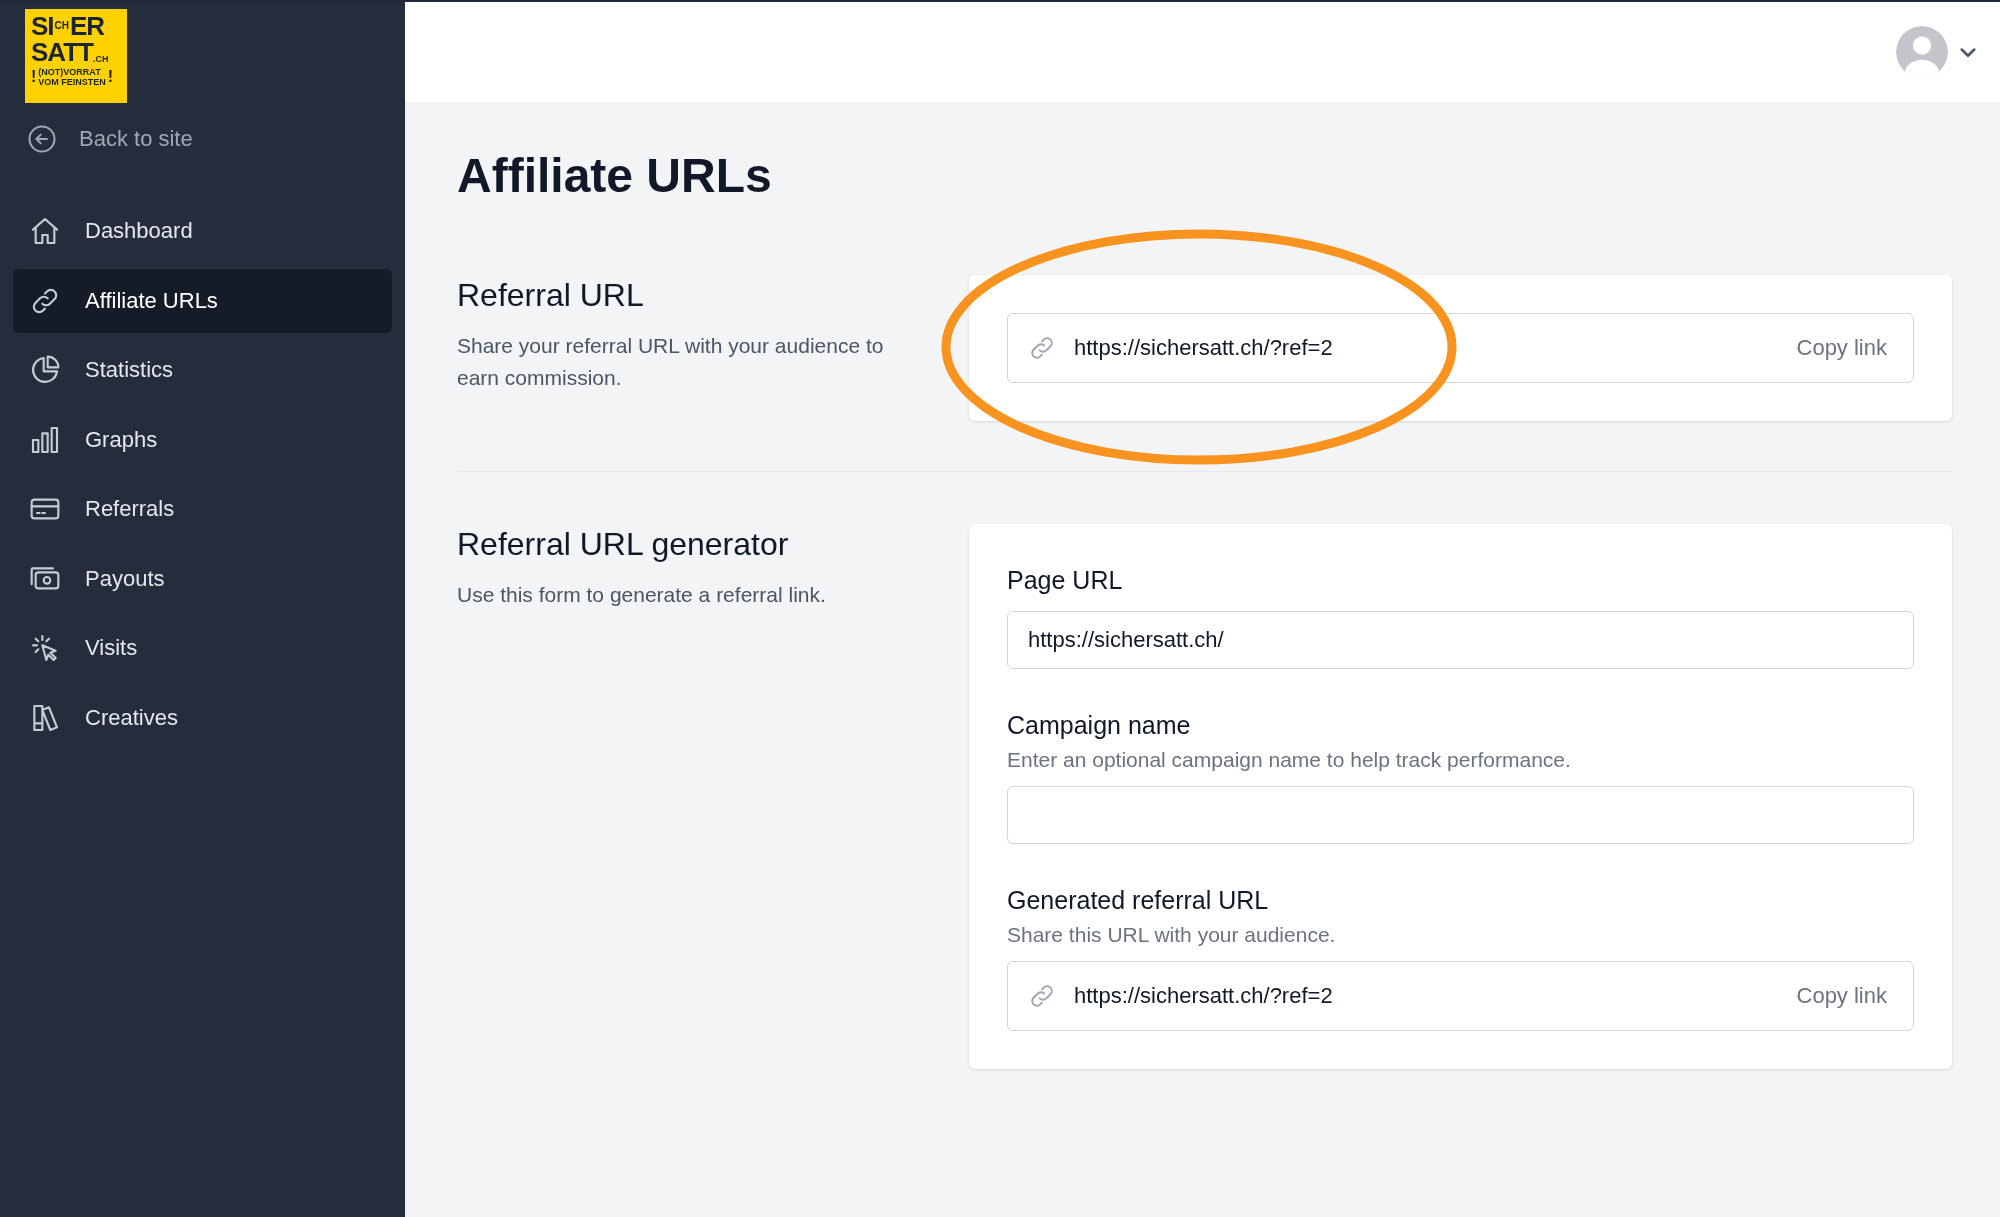  What do you see at coordinates (1460, 640) in the screenshot?
I see `input-field: https://sichersatt.ch/` at bounding box center [1460, 640].